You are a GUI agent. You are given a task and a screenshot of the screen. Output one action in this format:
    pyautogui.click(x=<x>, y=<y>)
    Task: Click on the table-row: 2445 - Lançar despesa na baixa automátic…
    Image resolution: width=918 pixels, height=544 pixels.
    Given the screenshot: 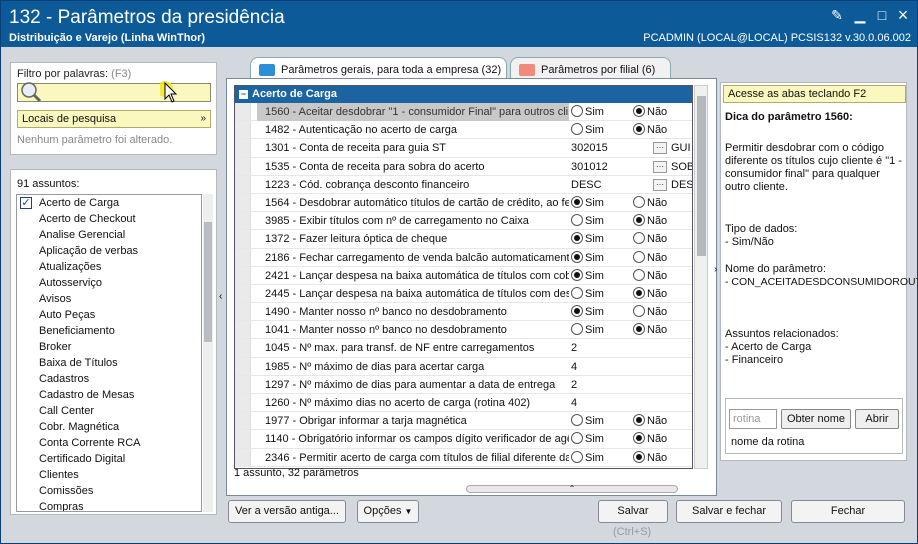 What is the action you would take?
    pyautogui.click(x=463, y=294)
    